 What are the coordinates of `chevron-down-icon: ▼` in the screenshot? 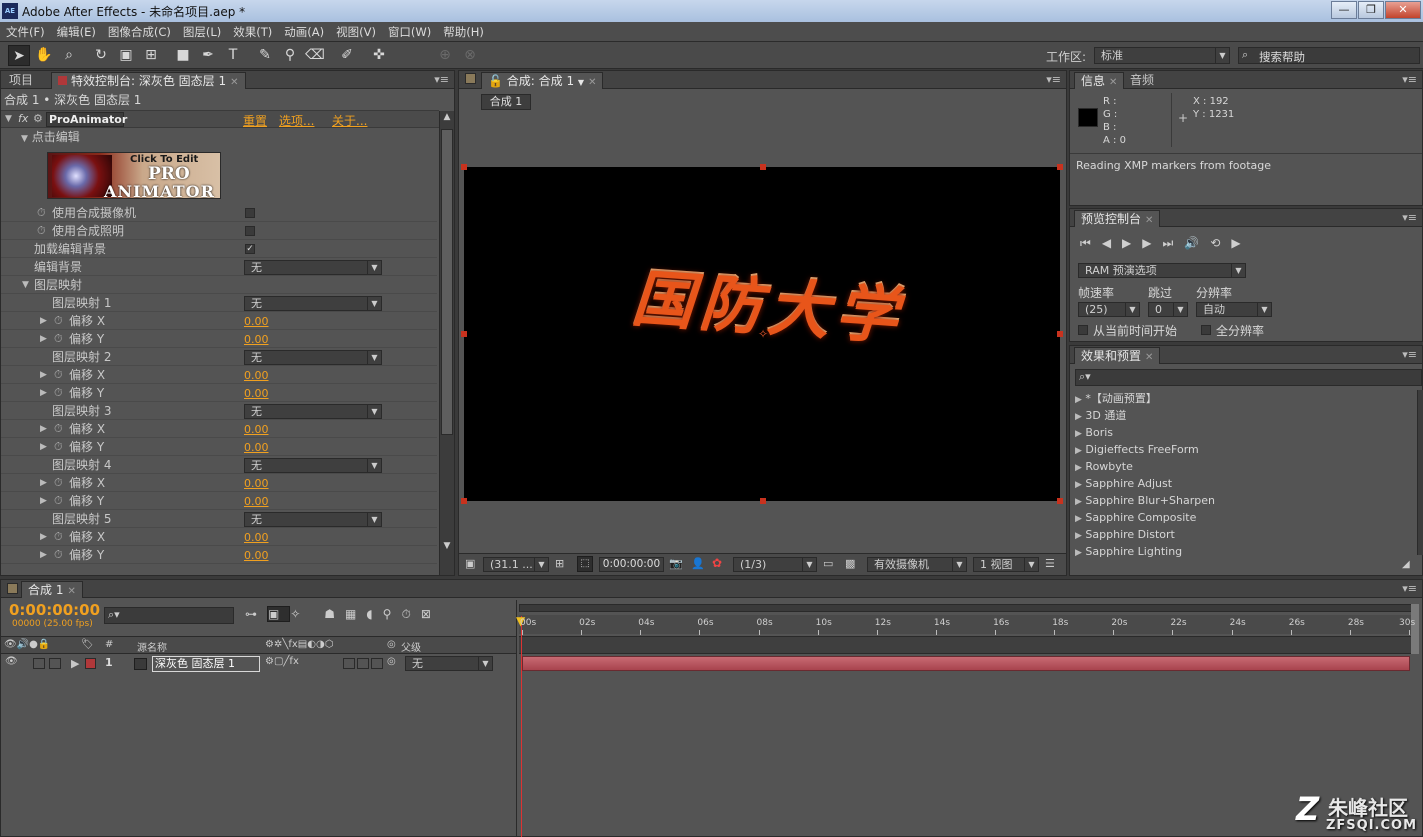 It's located at (581, 82).